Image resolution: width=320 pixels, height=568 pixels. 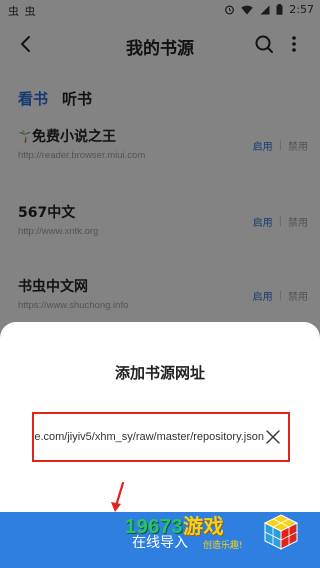 I want to click on watermark-logo: 19673游戏 创造乐趣!, so click(x=220, y=535).